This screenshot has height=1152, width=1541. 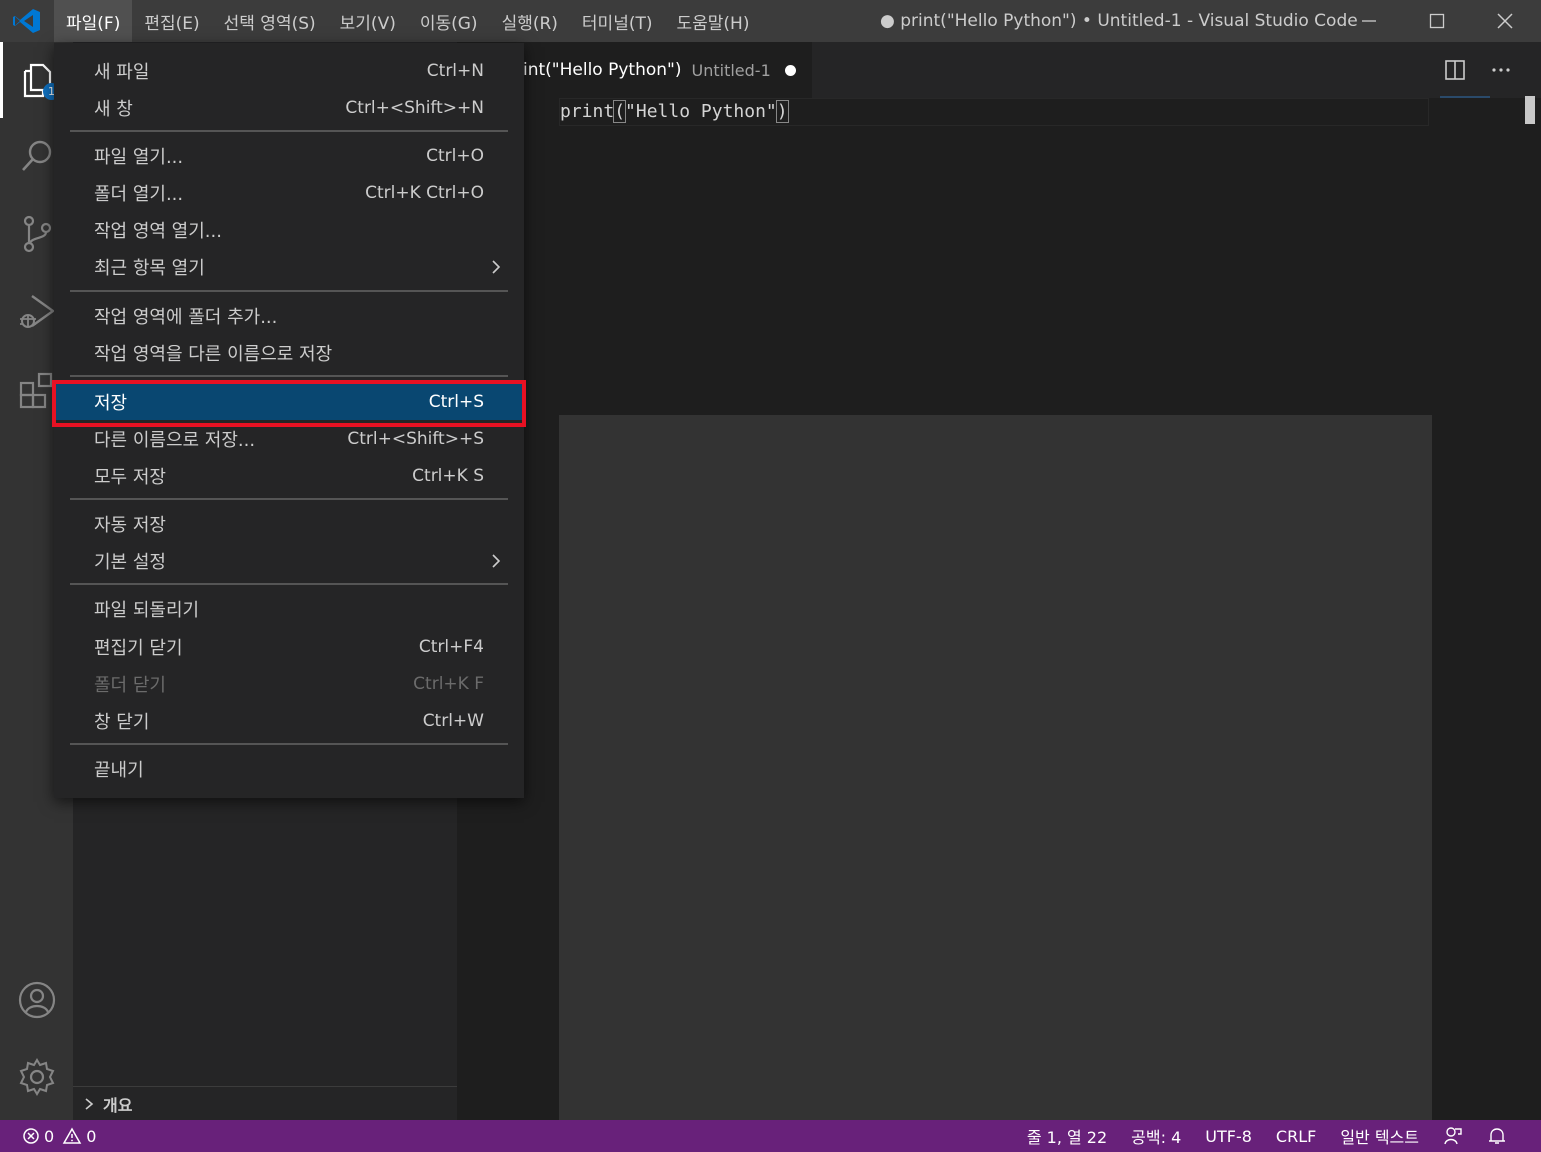 I want to click on account-icon, so click(x=36, y=1000).